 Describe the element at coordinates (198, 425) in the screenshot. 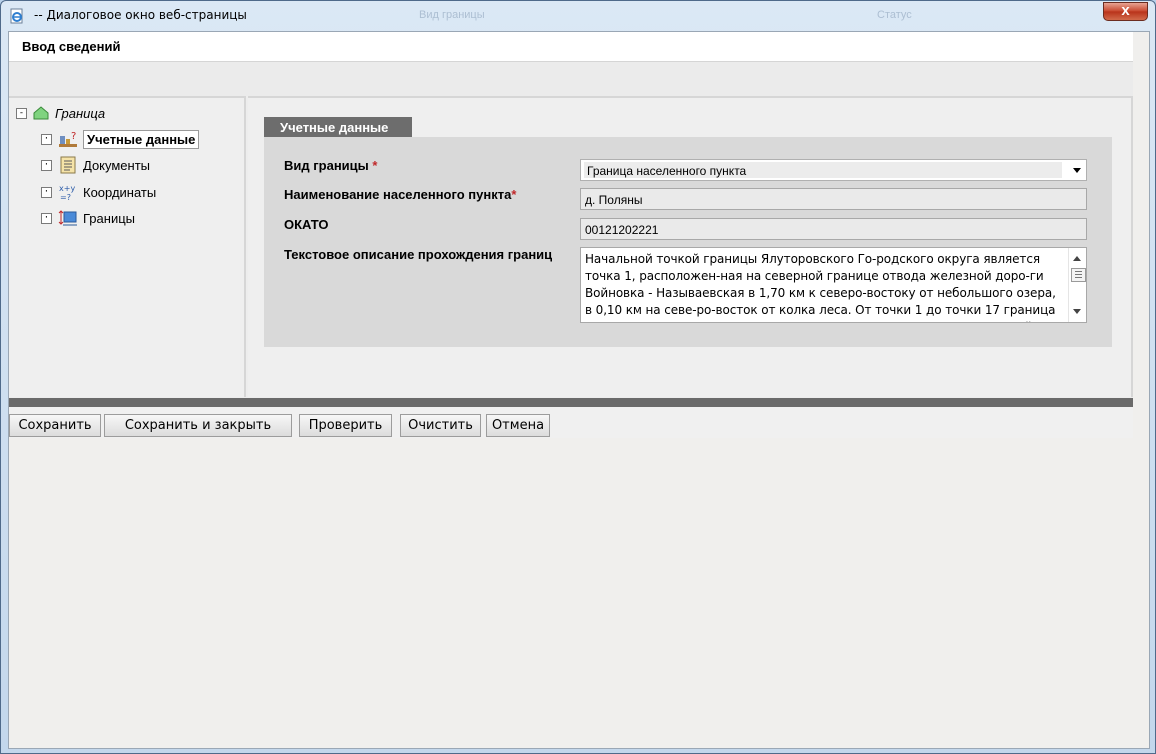

I see `save-and-close-button: Сохранить и закрыть` at that location.